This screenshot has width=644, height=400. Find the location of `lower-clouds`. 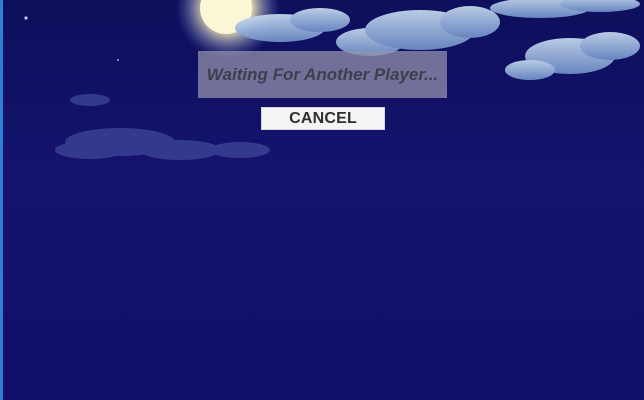

lower-clouds is located at coordinates (162, 127).